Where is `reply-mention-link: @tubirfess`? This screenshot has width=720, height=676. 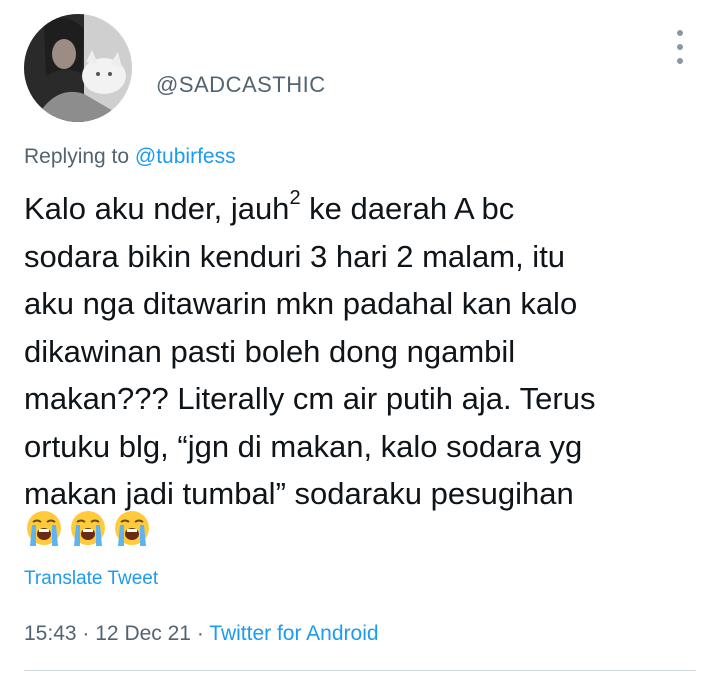
reply-mention-link: @tubirfess is located at coordinates (185, 156).